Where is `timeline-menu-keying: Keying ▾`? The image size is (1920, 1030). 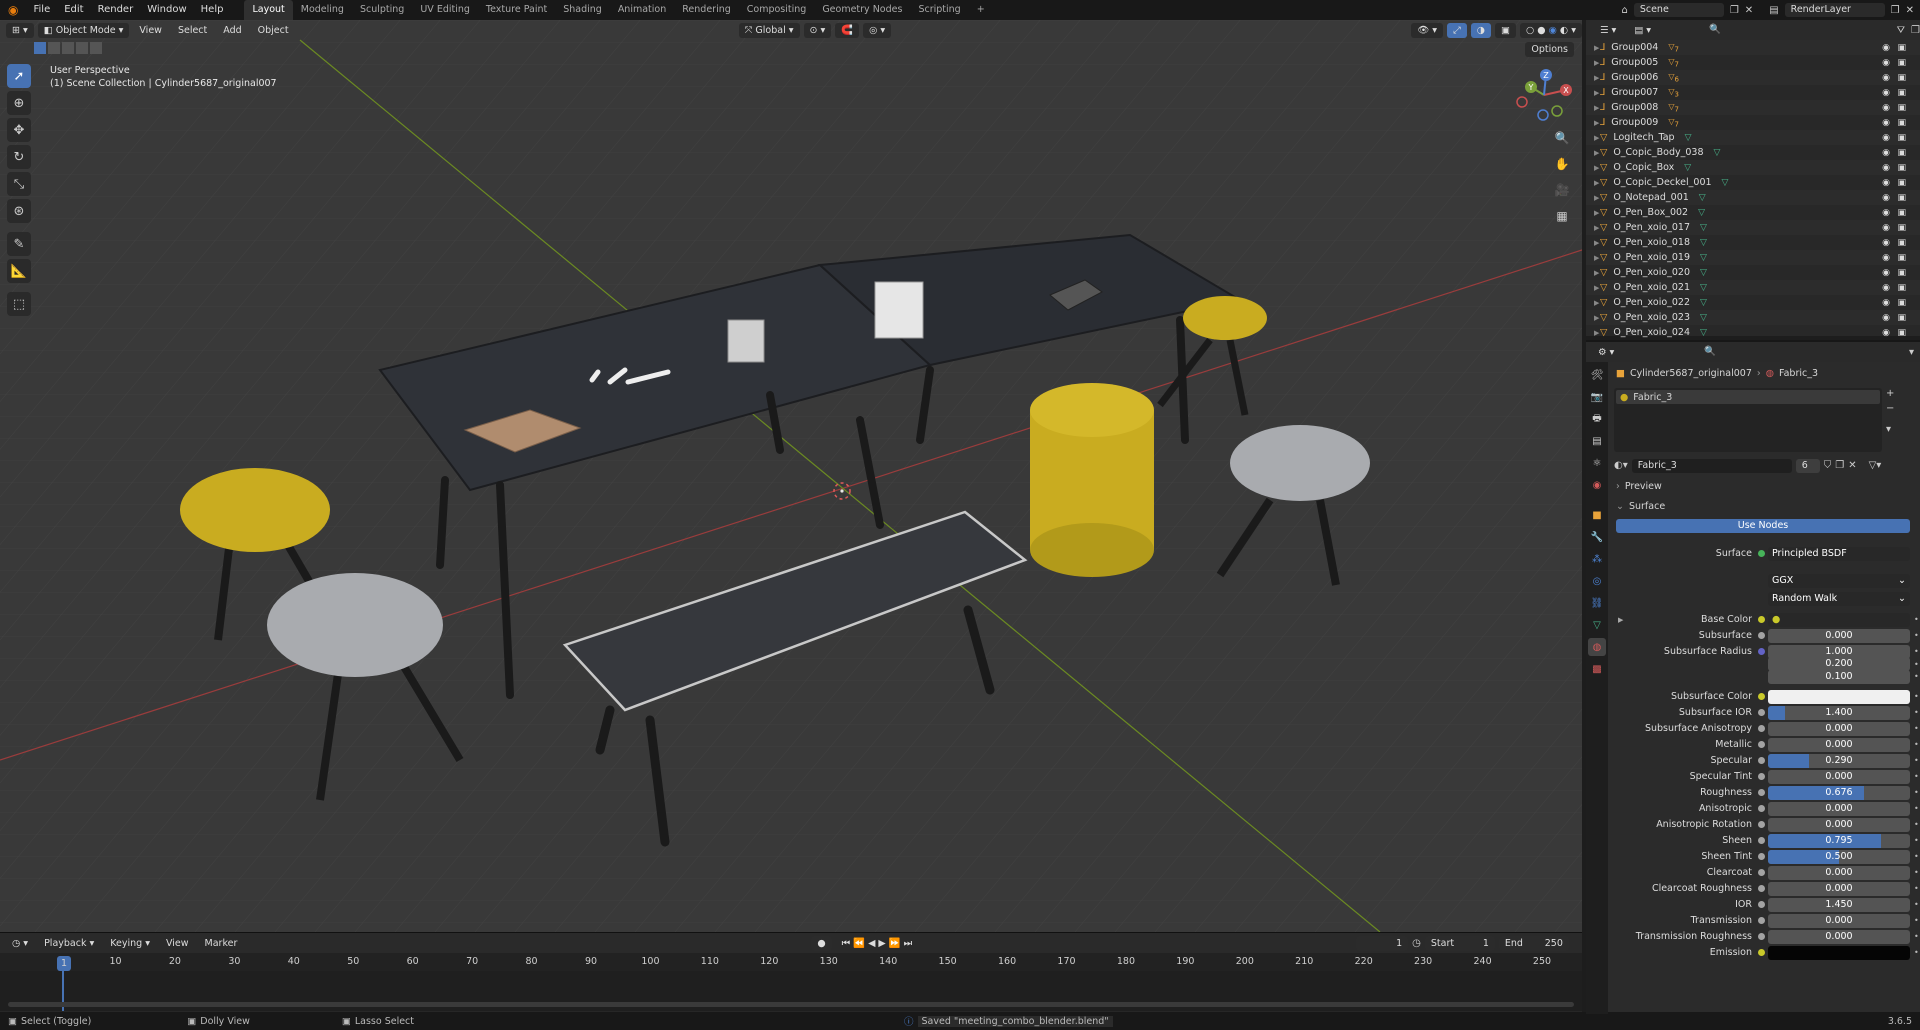
timeline-menu-keying: Keying ▾ is located at coordinates (130, 943).